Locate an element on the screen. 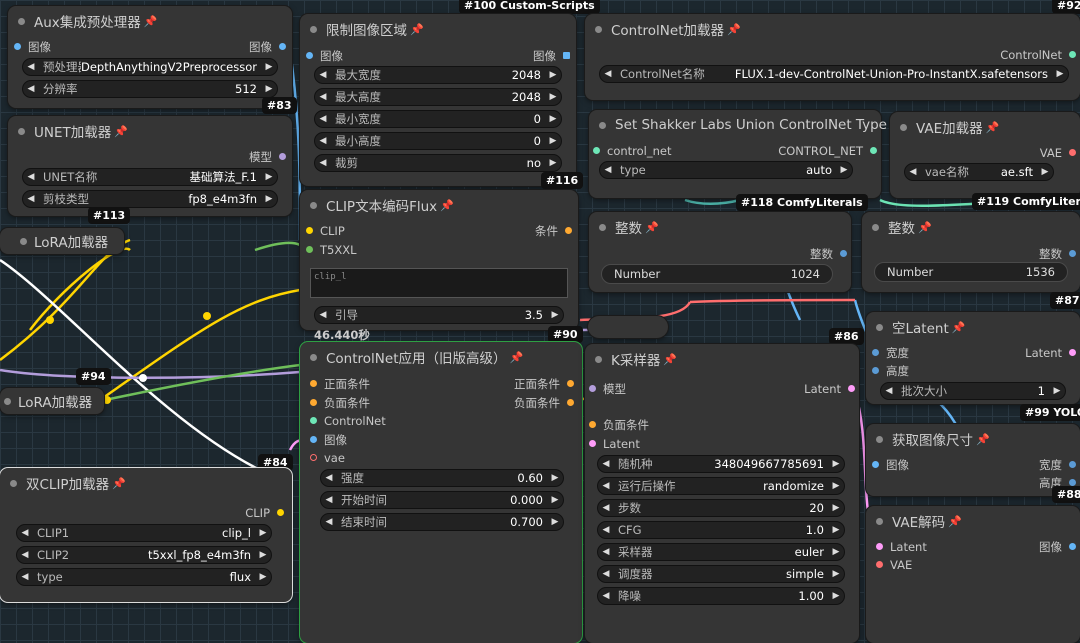 The height and width of the screenshot is (643, 1080). denoise-widget: ◀ 降噪 1.00 ▶ is located at coordinates (721, 596).